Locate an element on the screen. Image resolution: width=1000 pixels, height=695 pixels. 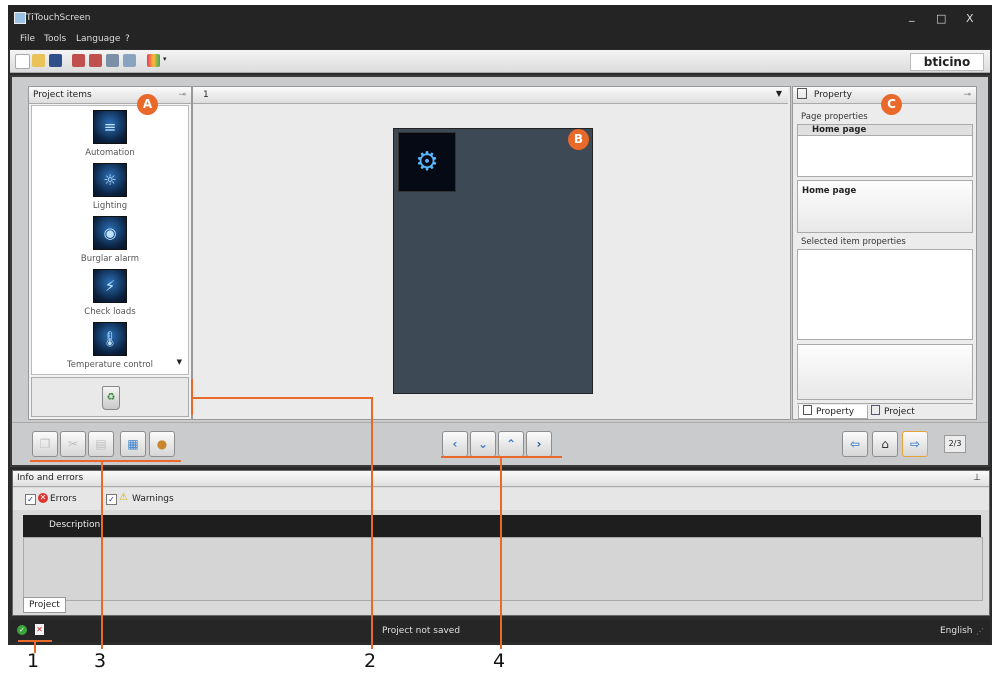
cut-button: ✂ is located at coordinates (73, 444).